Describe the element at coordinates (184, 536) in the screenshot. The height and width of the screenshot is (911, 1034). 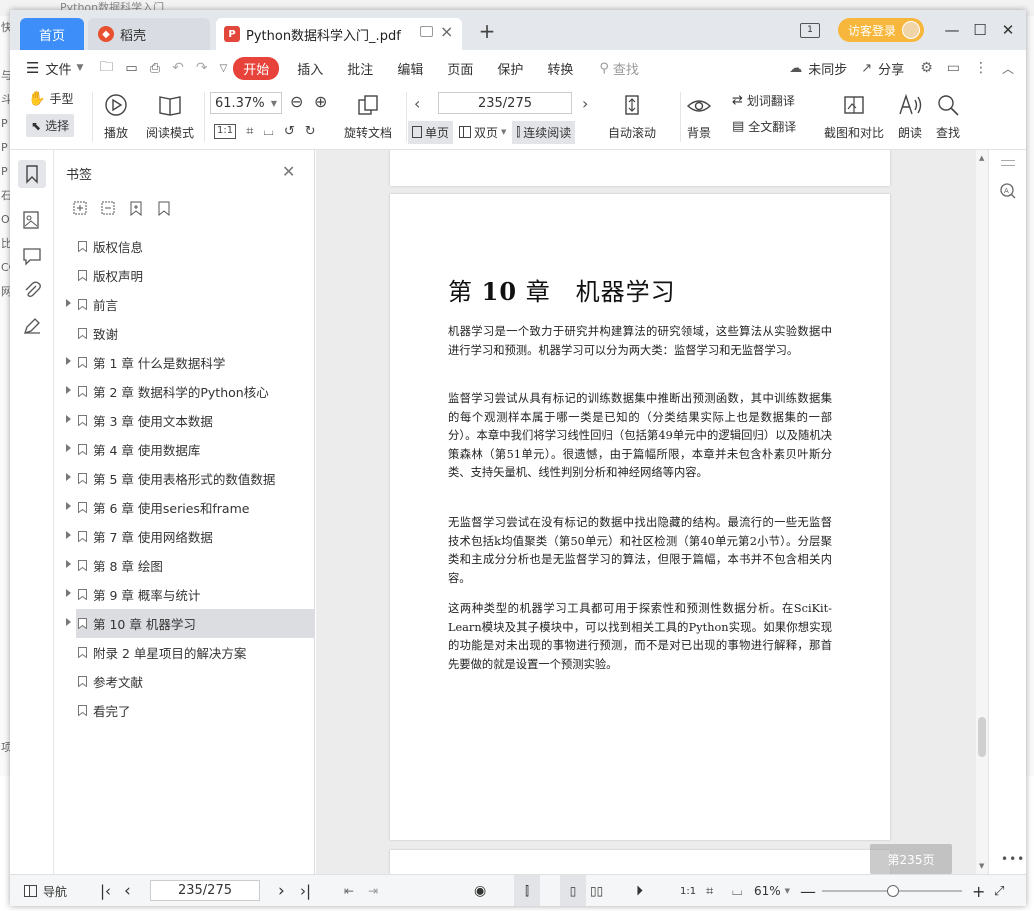
I see `bookmark-item: 第 7 章 使用网络数据` at that location.